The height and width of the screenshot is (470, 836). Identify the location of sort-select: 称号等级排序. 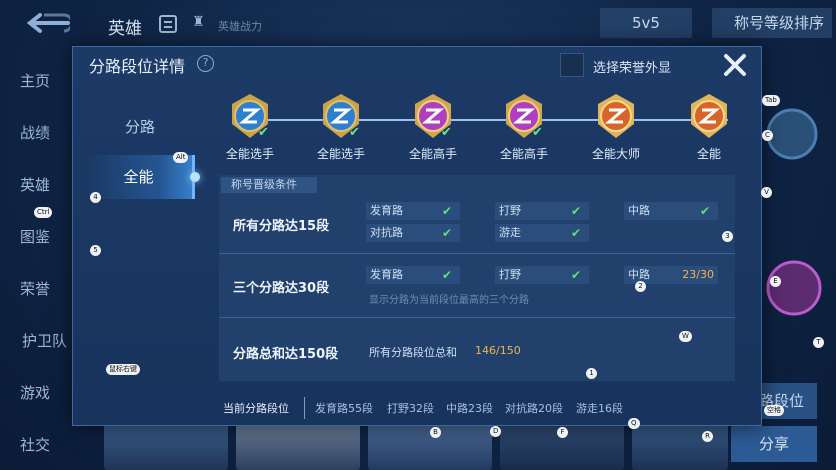
(772, 23).